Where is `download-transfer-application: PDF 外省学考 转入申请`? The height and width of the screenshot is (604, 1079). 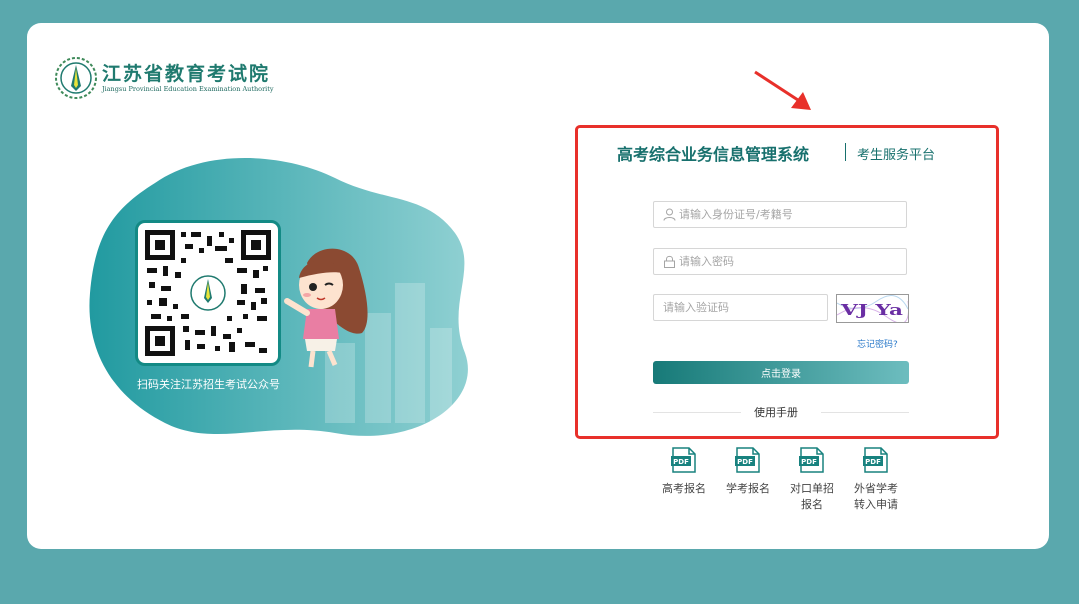 download-transfer-application: PDF 外省学考 转入申请 is located at coordinates (876, 480).